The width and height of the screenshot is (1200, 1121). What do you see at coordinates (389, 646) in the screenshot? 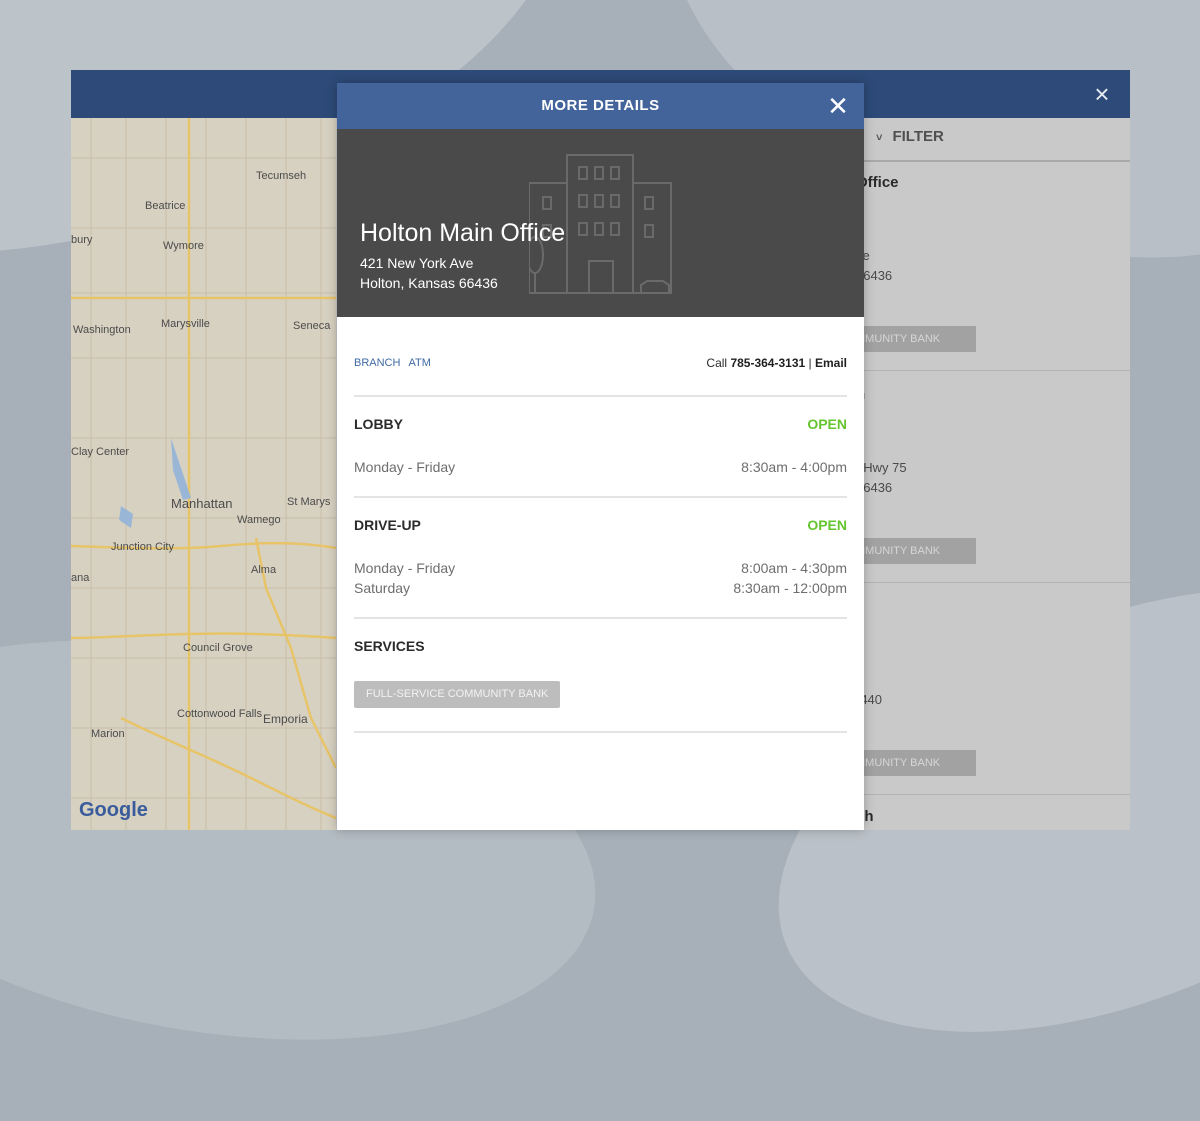
I see `services-title: SERVICES` at bounding box center [389, 646].